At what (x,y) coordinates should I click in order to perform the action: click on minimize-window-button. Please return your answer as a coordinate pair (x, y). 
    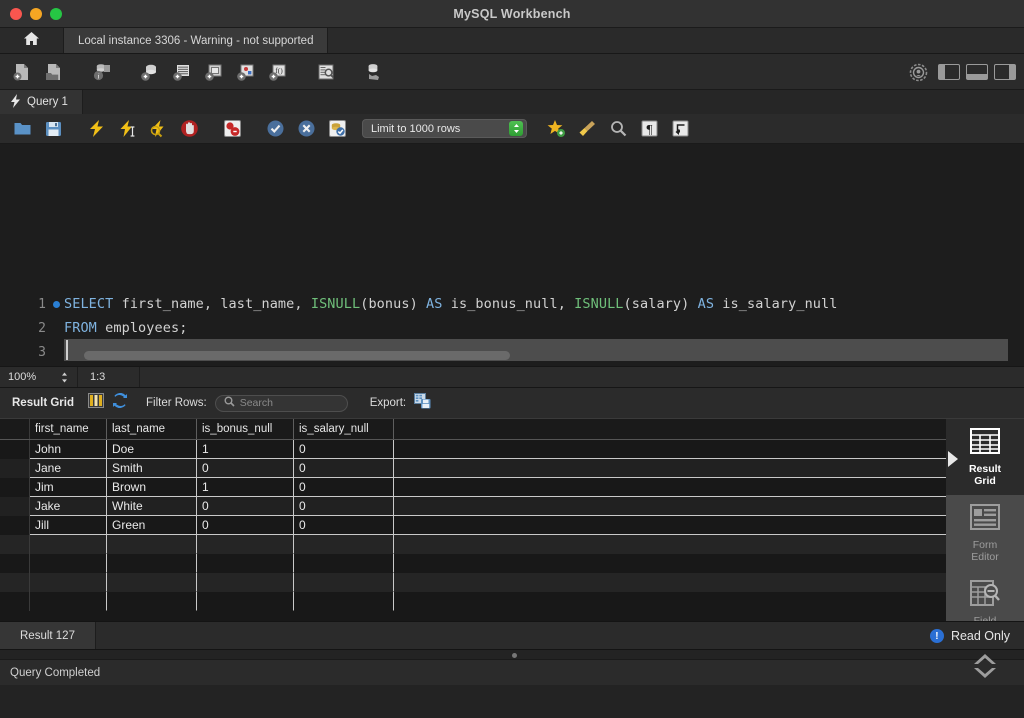
    Looking at the image, I should click on (36, 14).